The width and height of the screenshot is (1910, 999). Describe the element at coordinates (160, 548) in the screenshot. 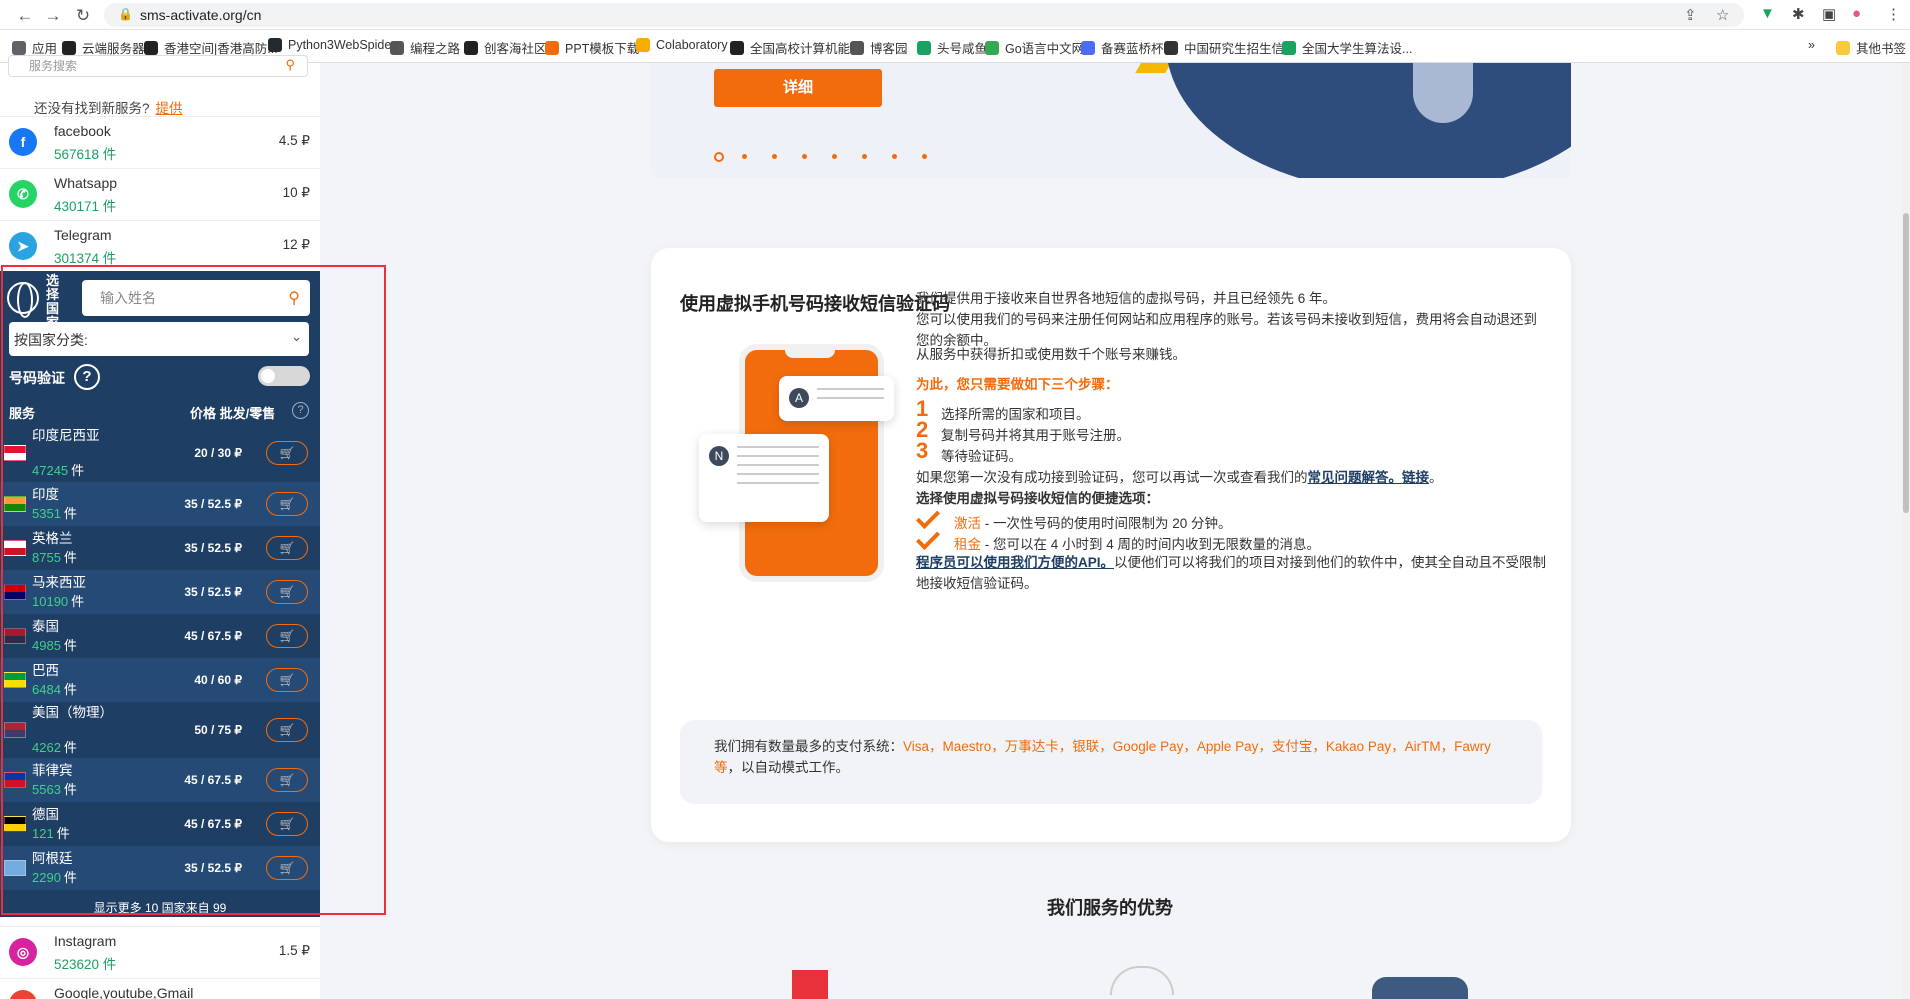

I see `country-row: 英格兰 8755 件 35 / 52.5 ₽ 🛒` at that location.